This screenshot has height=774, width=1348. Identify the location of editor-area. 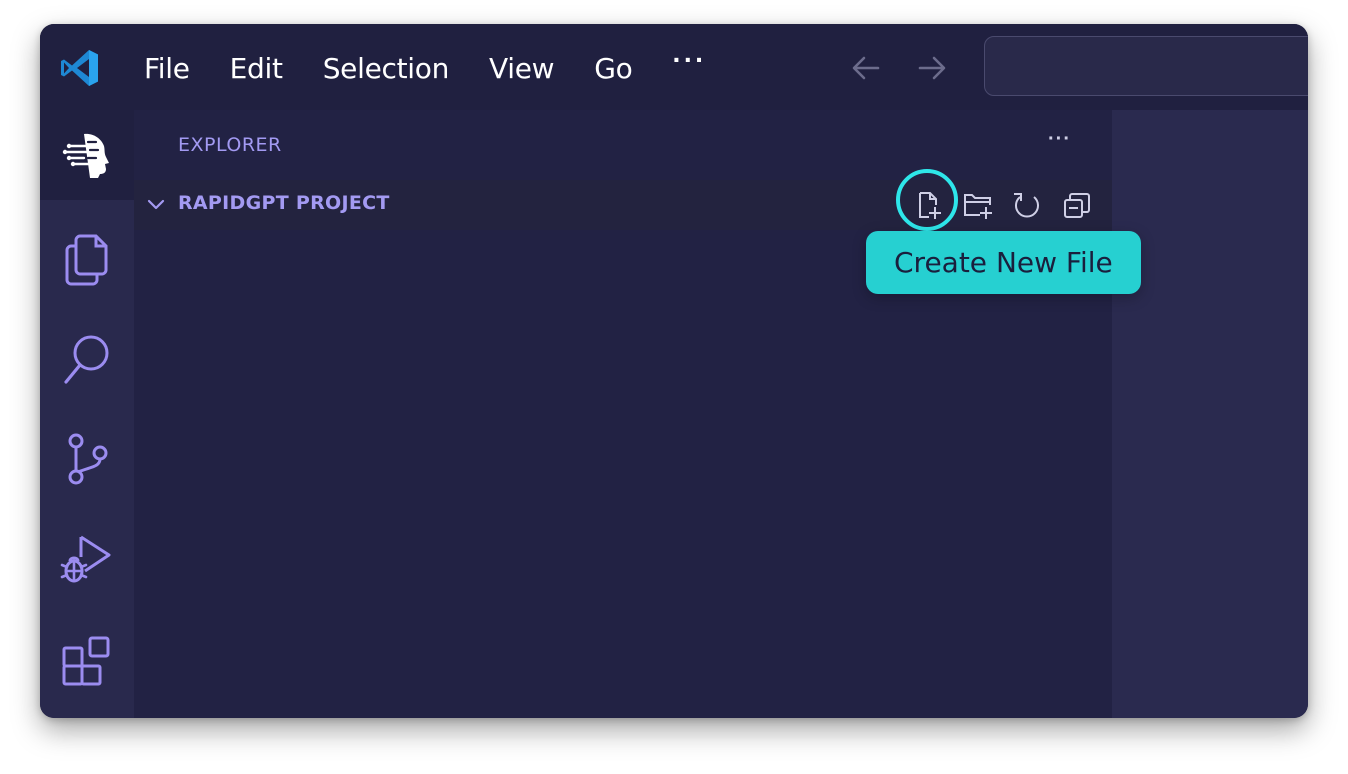
(1210, 414).